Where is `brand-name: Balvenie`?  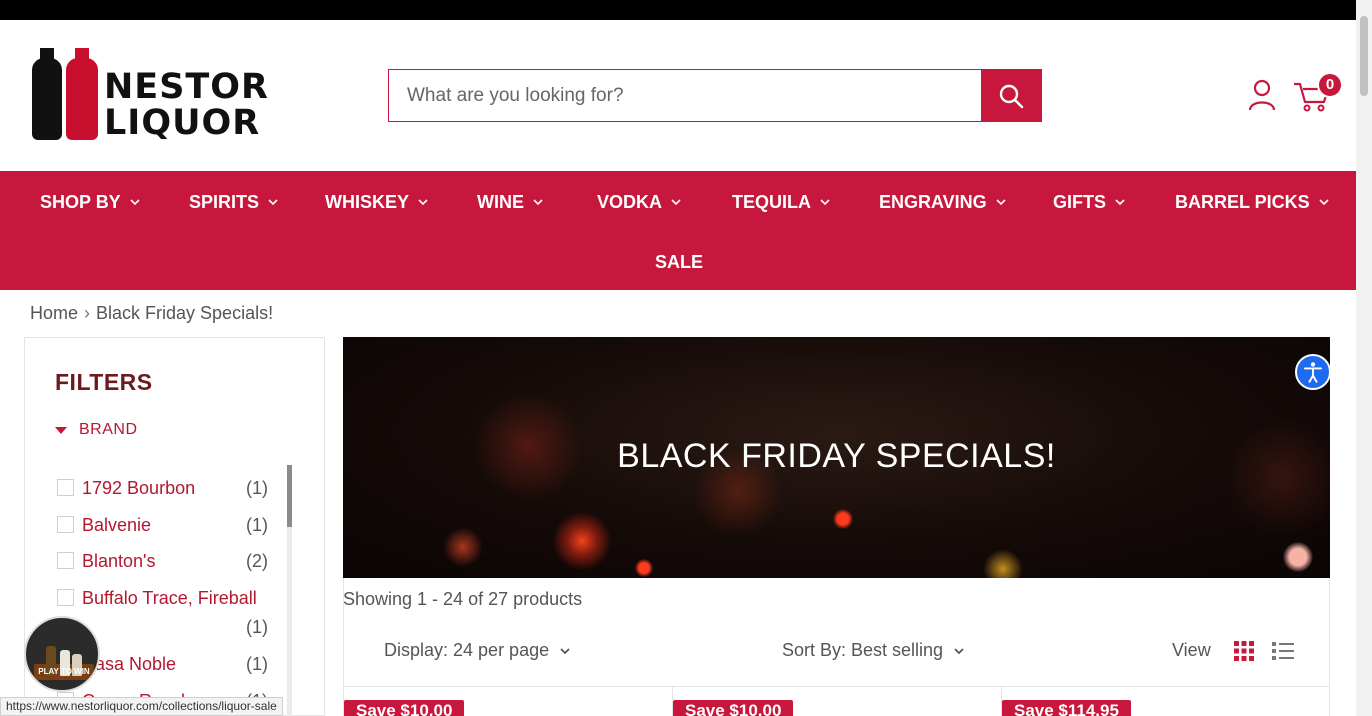 brand-name: Balvenie is located at coordinates (117, 525).